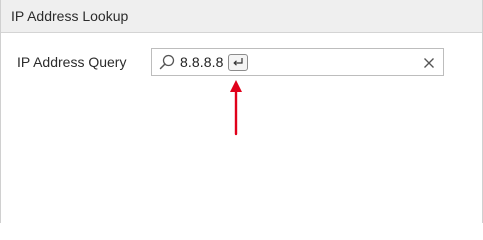 This screenshot has width=483, height=240. What do you see at coordinates (237, 62) in the screenshot?
I see `enter-key-icon` at bounding box center [237, 62].